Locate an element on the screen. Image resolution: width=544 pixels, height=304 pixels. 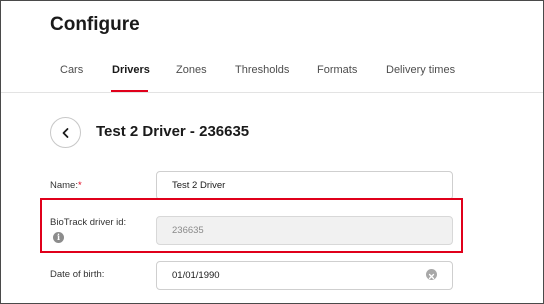
name-label-text: Name: is located at coordinates (64, 185).